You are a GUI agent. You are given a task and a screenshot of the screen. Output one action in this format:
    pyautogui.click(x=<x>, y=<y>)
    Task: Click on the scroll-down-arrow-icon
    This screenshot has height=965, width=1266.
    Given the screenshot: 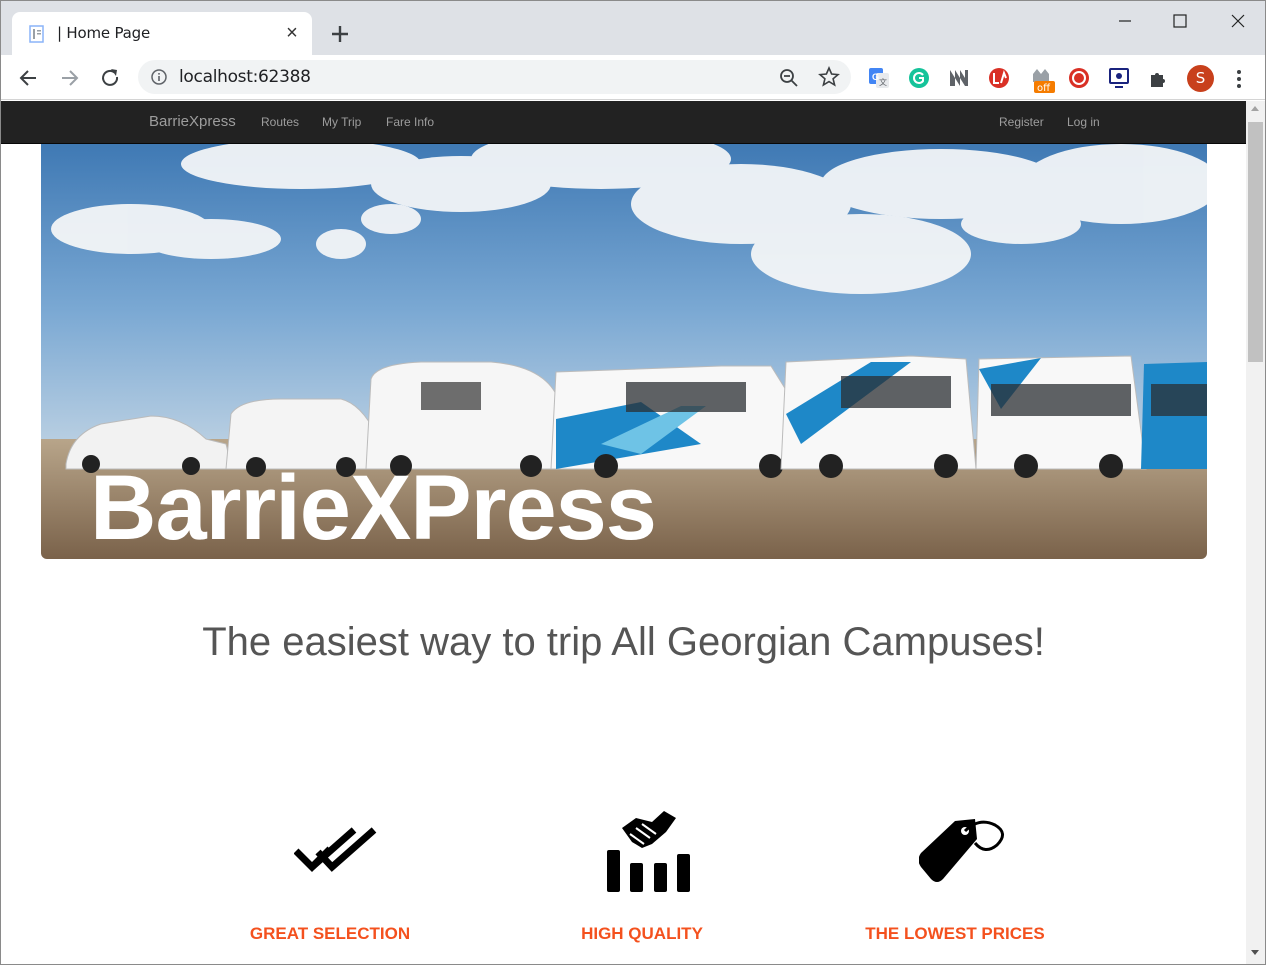 What is the action you would take?
    pyautogui.click(x=1255, y=952)
    